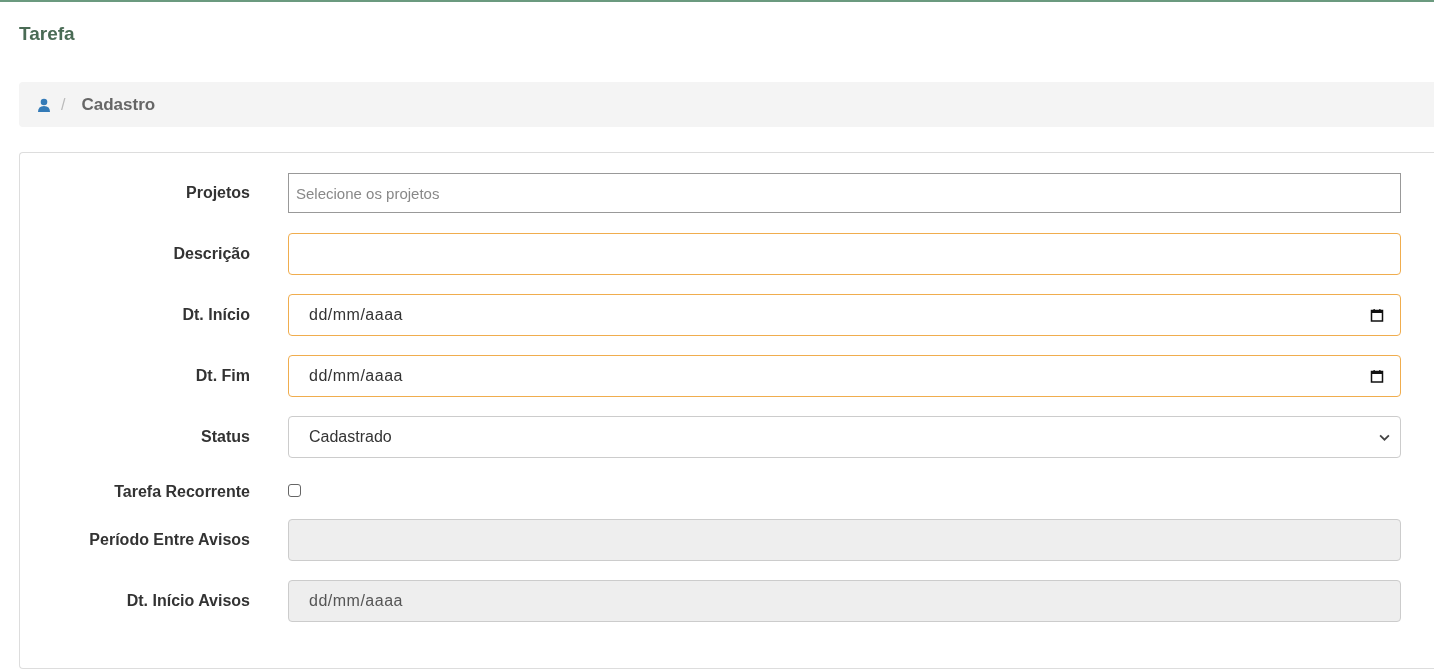  Describe the element at coordinates (169, 540) in the screenshot. I see `field-label: Período Entre Avisos` at that location.